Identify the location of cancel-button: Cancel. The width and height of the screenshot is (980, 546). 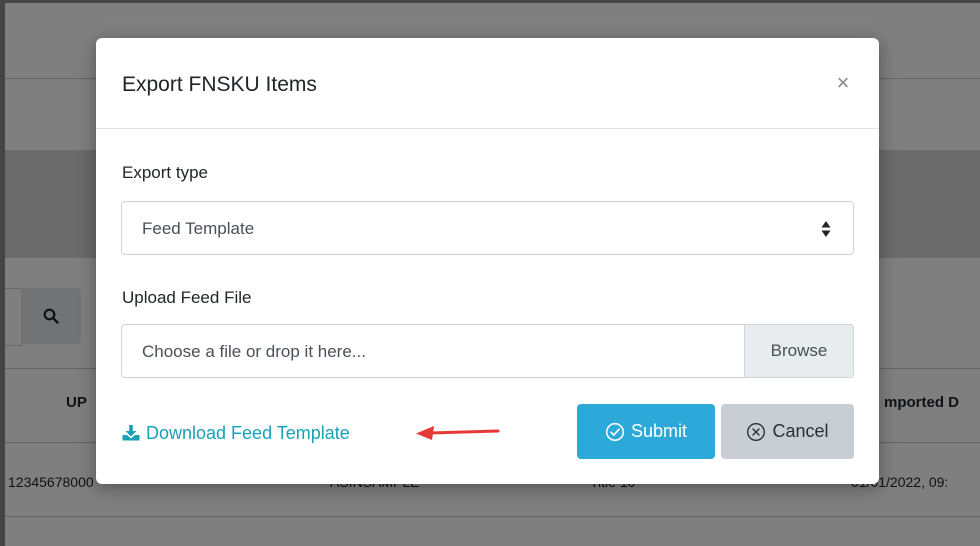
(787, 431).